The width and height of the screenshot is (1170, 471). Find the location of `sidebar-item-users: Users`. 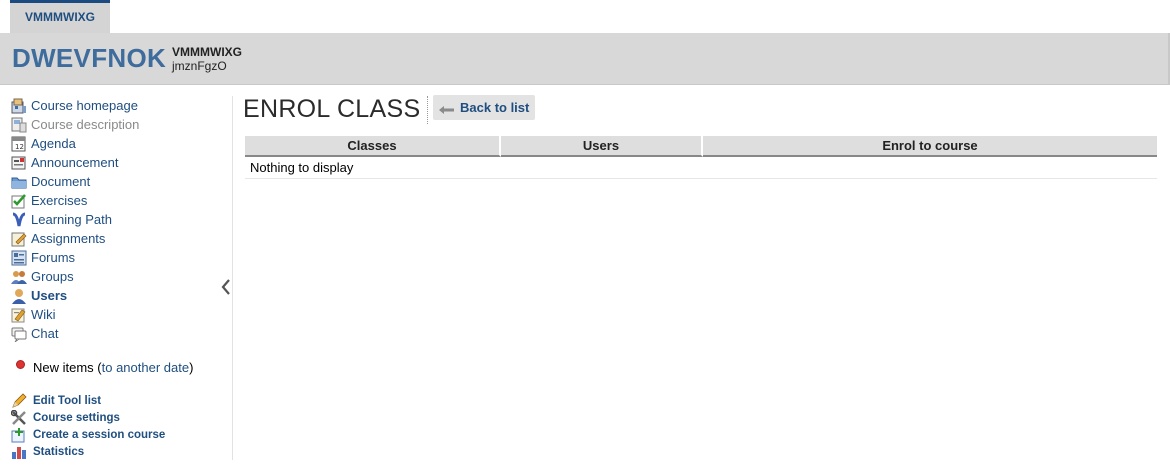

sidebar-item-users: Users is located at coordinates (122, 295).